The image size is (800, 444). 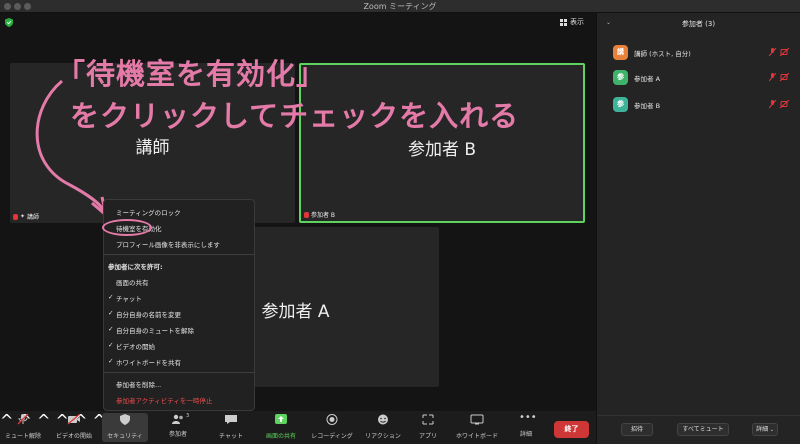 I want to click on window-titlebar: Zoom ミーティング, so click(x=400, y=6).